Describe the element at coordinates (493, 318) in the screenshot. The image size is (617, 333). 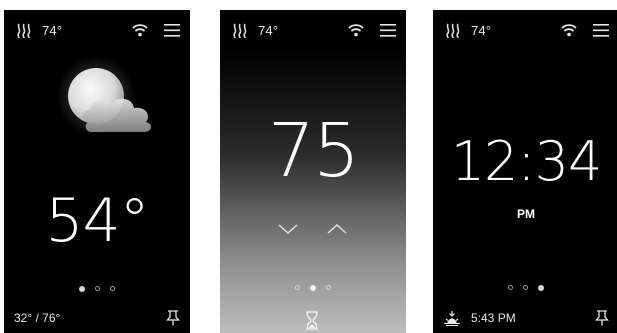
I see `sunset-time: 5:43 PM` at that location.